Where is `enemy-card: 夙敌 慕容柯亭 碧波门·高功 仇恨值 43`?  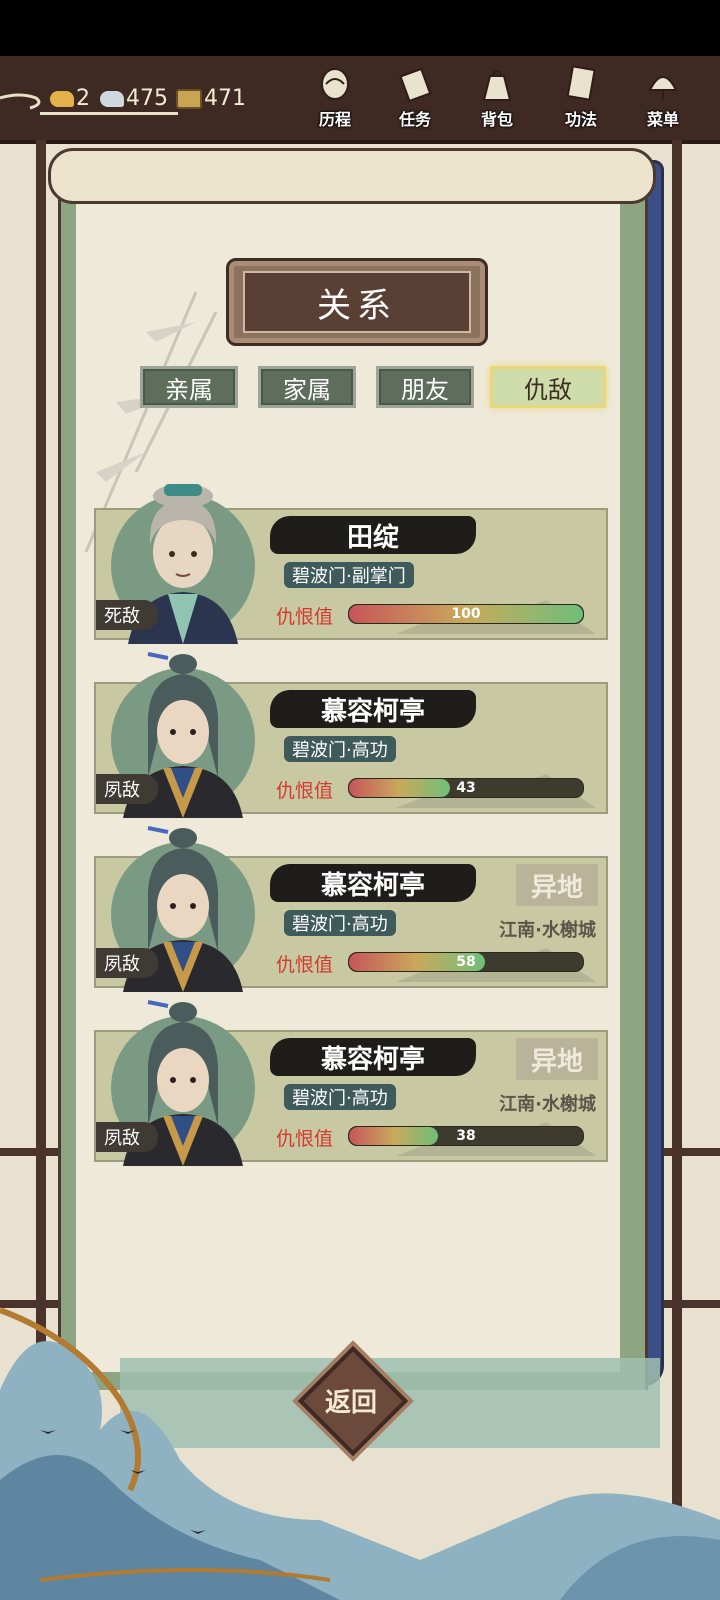 enemy-card: 夙敌 慕容柯亭 碧波门·高功 仇恨值 43 is located at coordinates (351, 735).